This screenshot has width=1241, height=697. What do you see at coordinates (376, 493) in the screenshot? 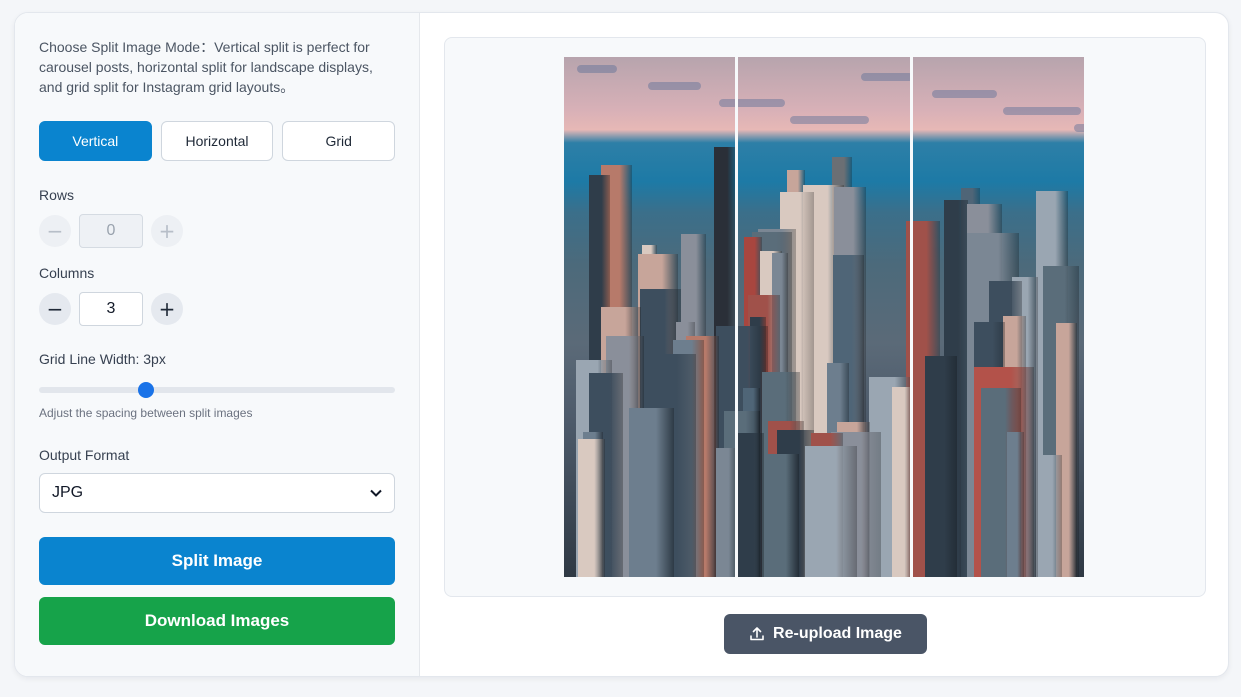
I see `chevron-down-icon` at bounding box center [376, 493].